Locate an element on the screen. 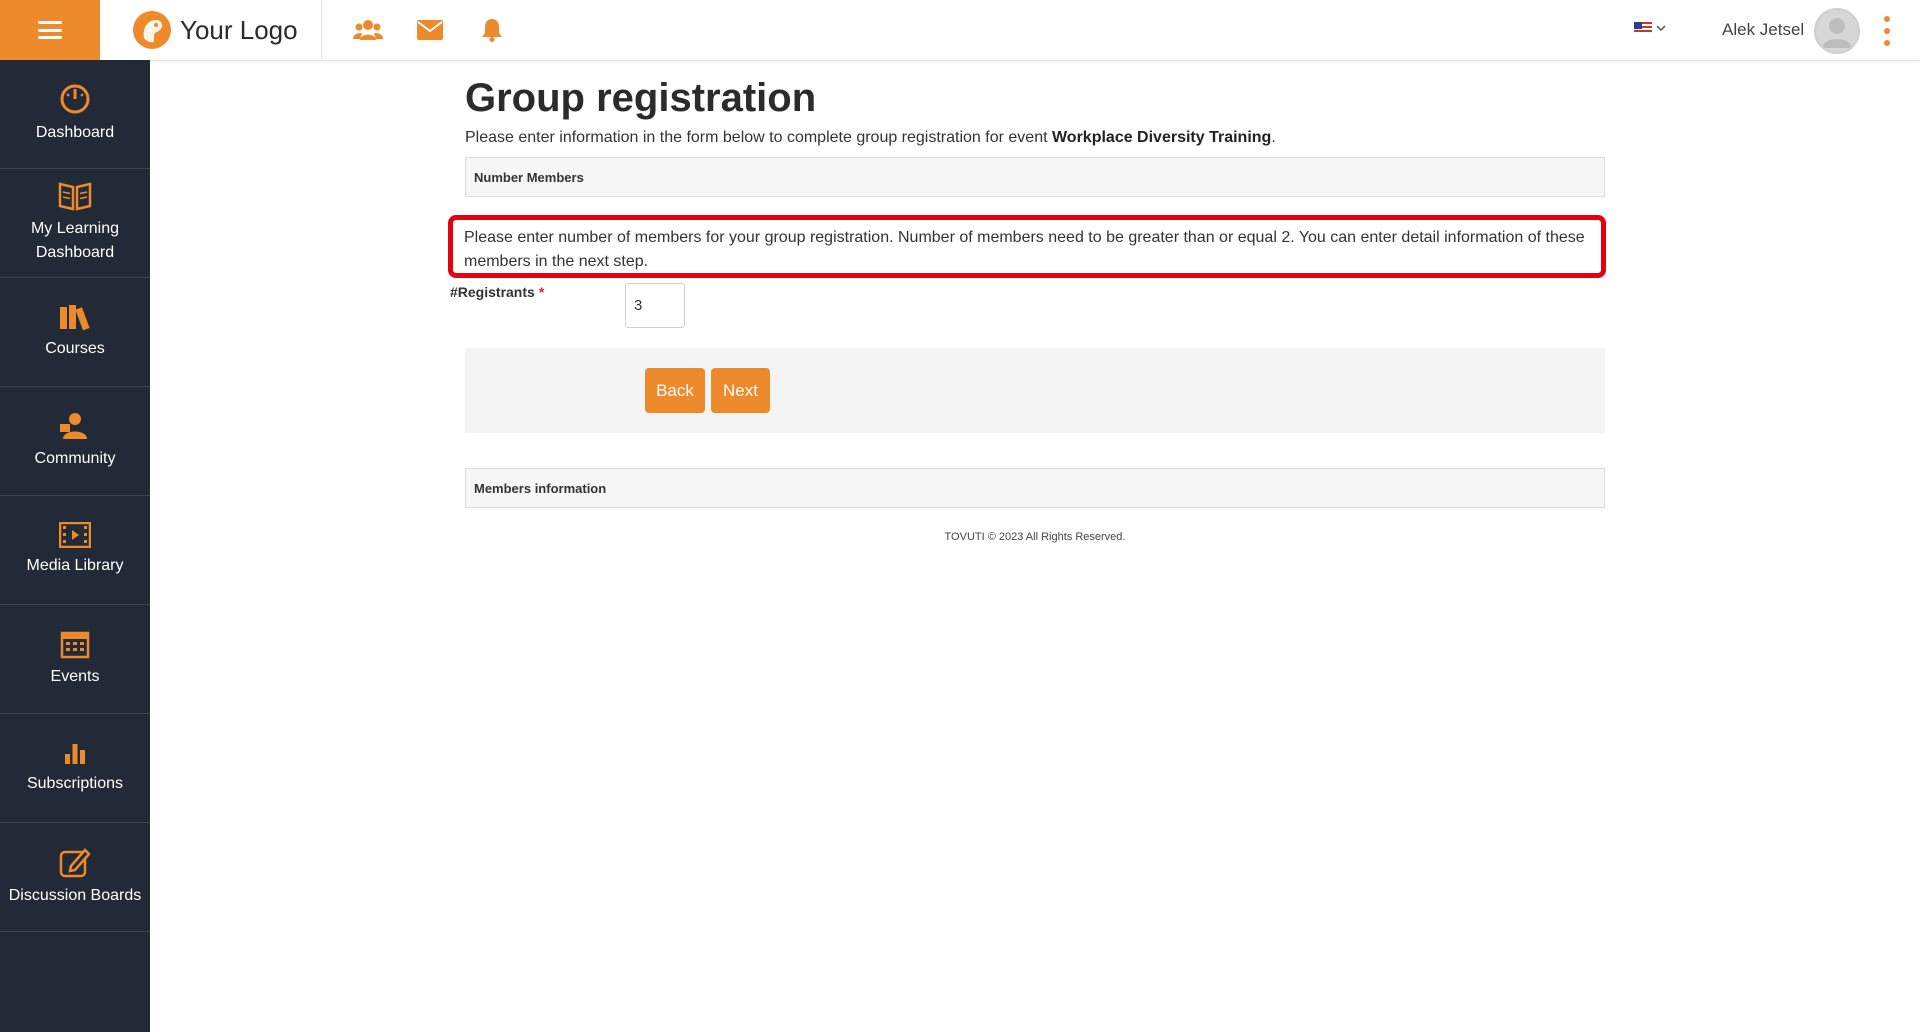 This screenshot has height=1032, width=1920. chevron-down-icon is located at coordinates (1661, 28).